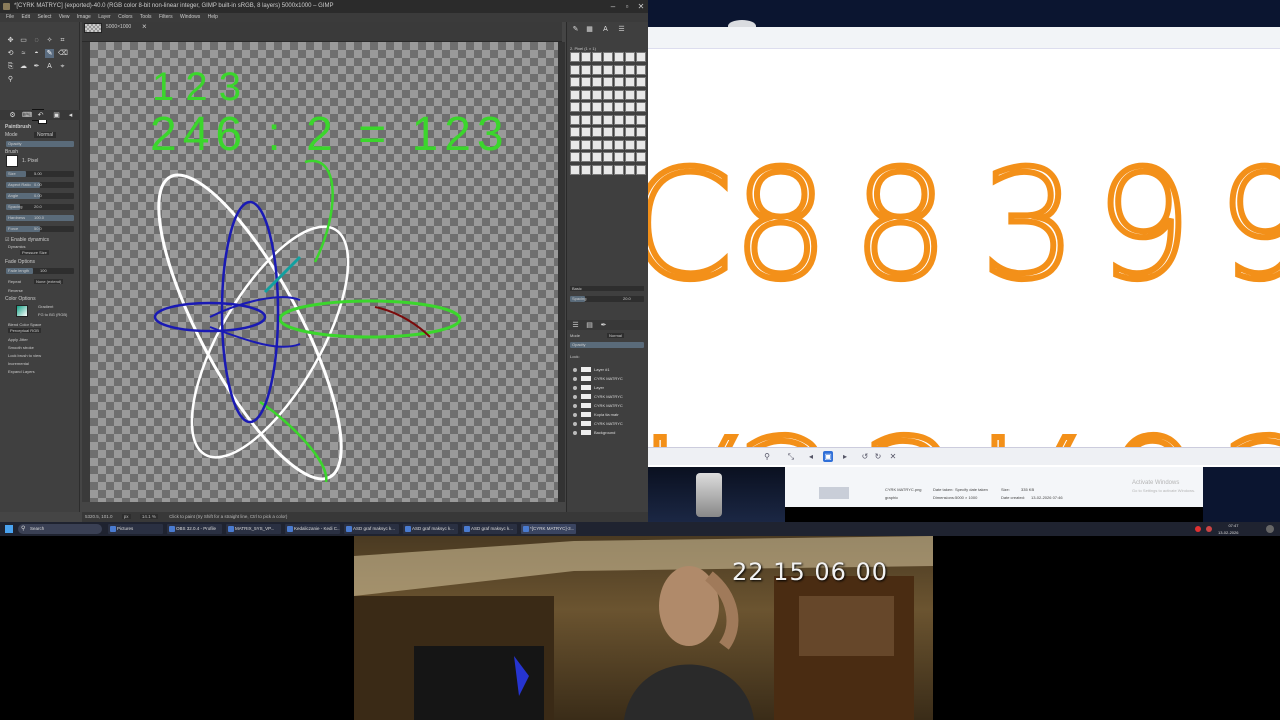 The image size is (1280, 720). Describe the element at coordinates (148, 516) in the screenshot. I see `zoom-select: 14.1 %` at that location.